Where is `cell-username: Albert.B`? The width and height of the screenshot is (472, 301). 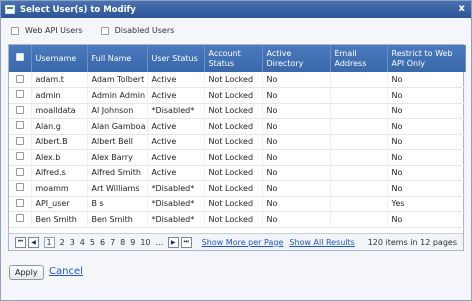 cell-username: Albert.B is located at coordinates (59, 142).